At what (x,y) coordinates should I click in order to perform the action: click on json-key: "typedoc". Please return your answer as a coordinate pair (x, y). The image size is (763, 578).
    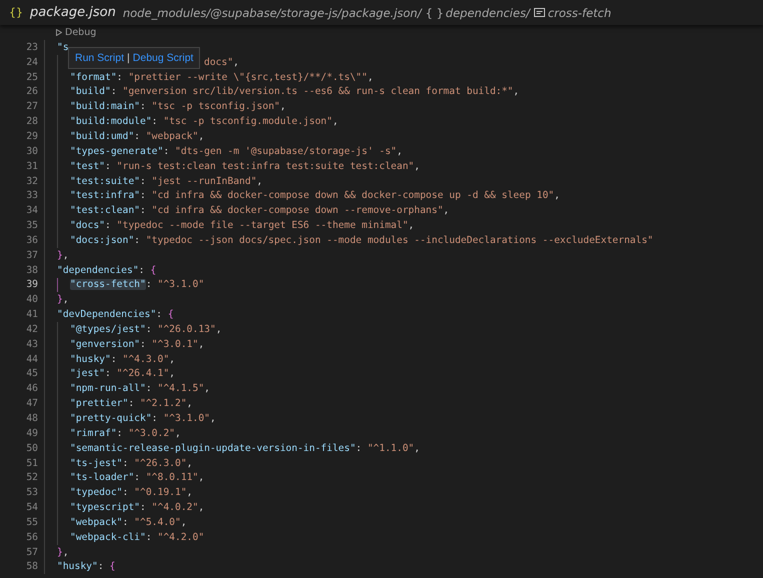
    Looking at the image, I should click on (96, 492).